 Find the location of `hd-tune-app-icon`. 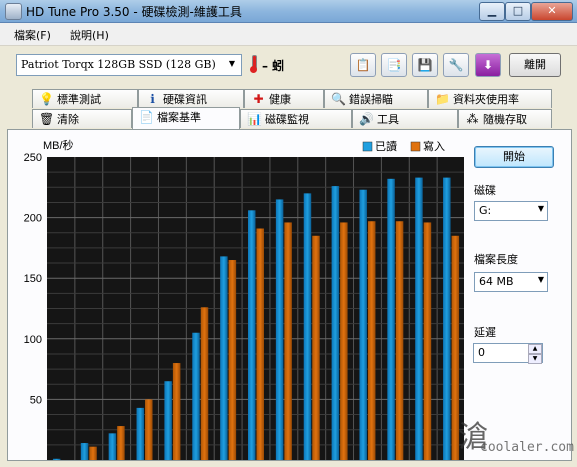

hd-tune-app-icon is located at coordinates (13, 11).